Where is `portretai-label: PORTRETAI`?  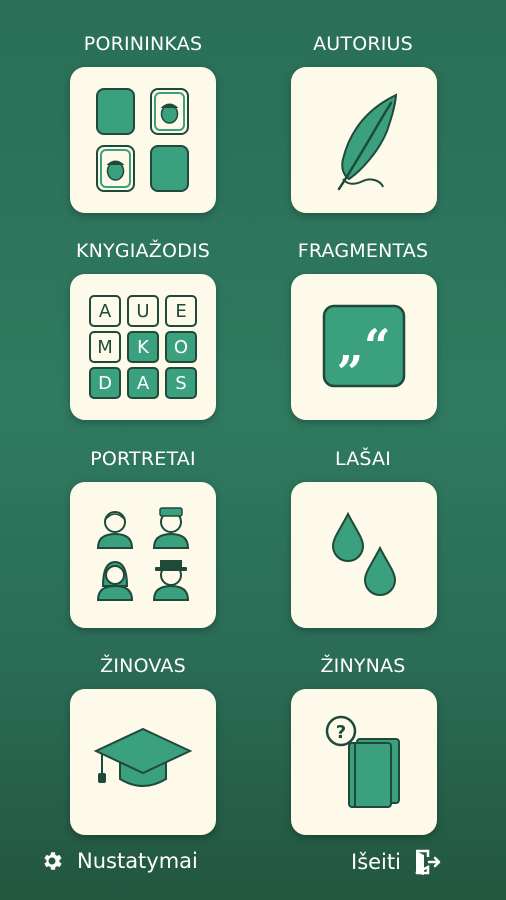
portretai-label: PORTRETAI is located at coordinates (143, 459).